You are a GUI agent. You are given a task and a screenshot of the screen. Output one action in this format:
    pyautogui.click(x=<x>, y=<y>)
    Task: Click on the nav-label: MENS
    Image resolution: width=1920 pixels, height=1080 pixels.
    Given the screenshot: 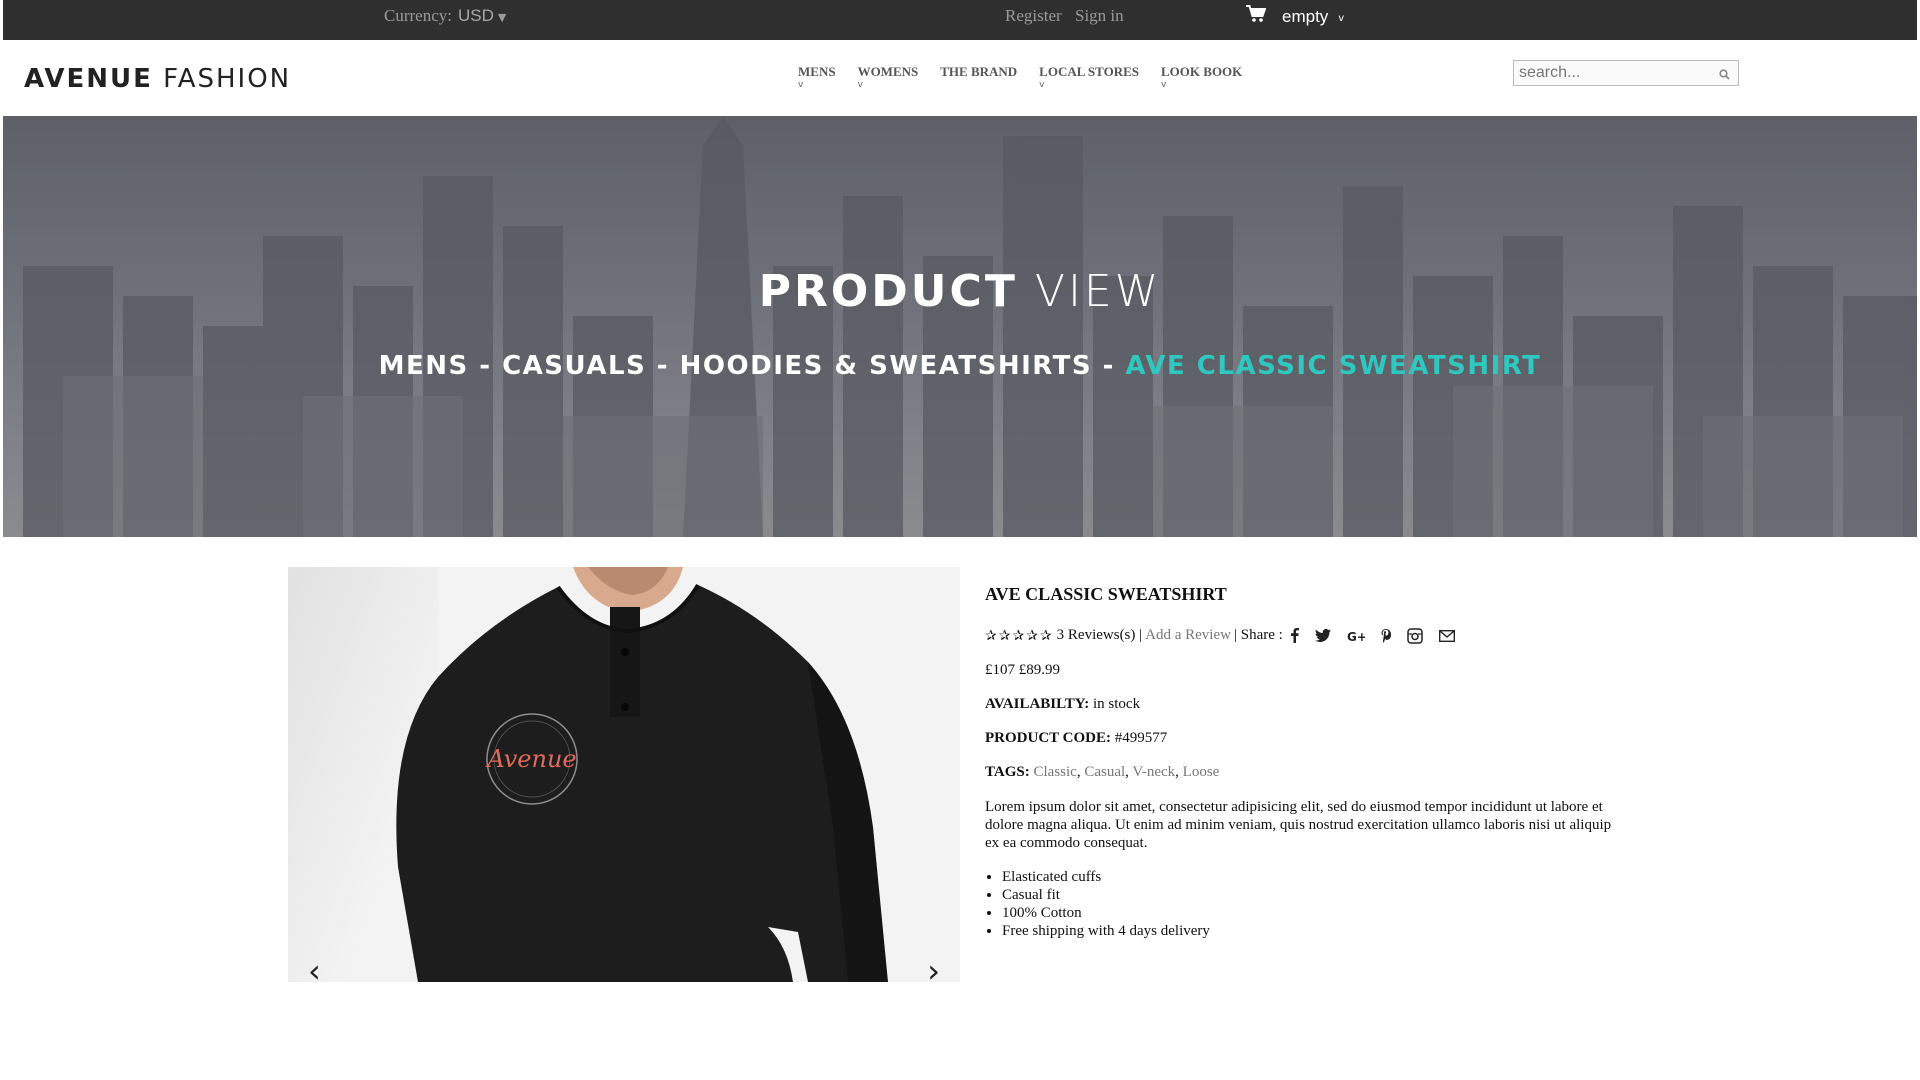 What is the action you would take?
    pyautogui.click(x=817, y=71)
    